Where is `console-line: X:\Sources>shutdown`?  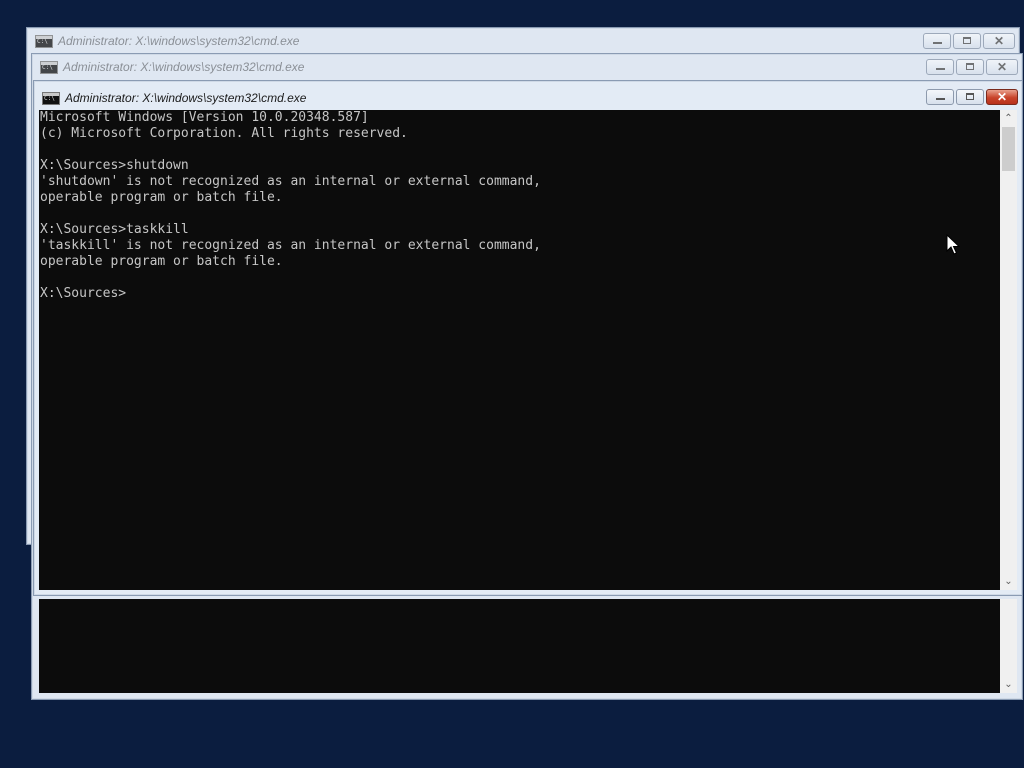 console-line: X:\Sources>shutdown is located at coordinates (114, 165).